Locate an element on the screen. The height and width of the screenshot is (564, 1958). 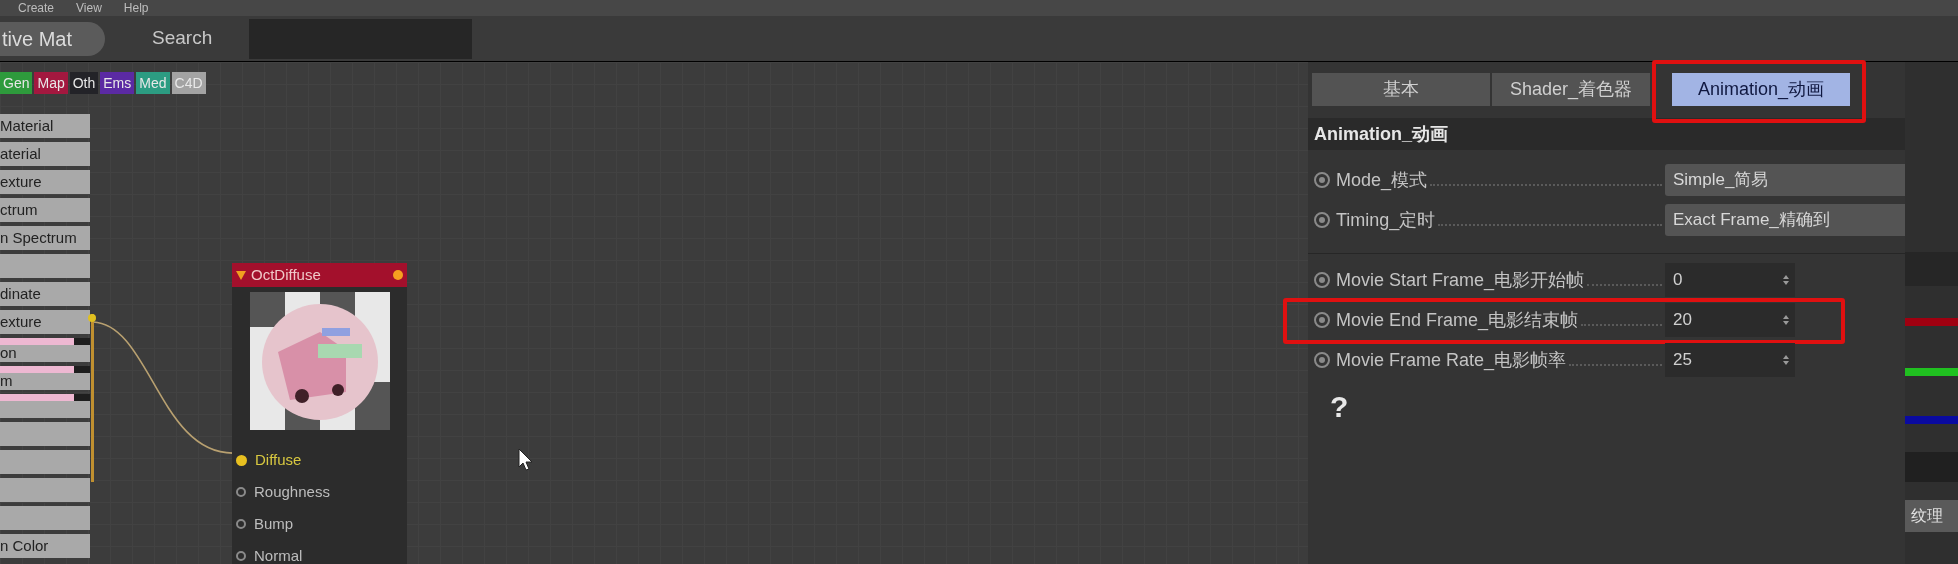
node-title: OctDiffuse is located at coordinates (286, 274).